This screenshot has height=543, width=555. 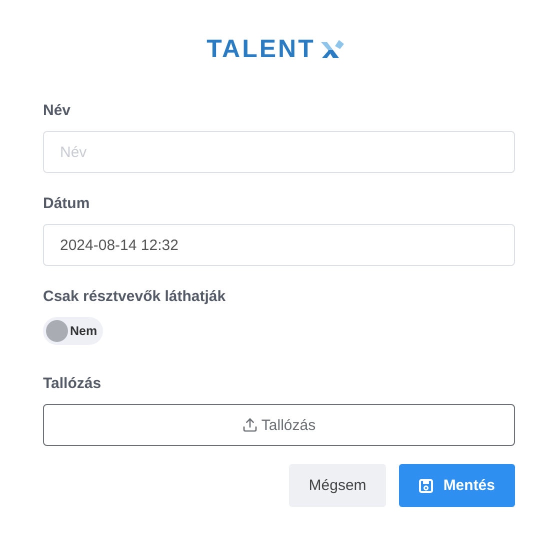 I want to click on logo-mark-icon, so click(x=332, y=49).